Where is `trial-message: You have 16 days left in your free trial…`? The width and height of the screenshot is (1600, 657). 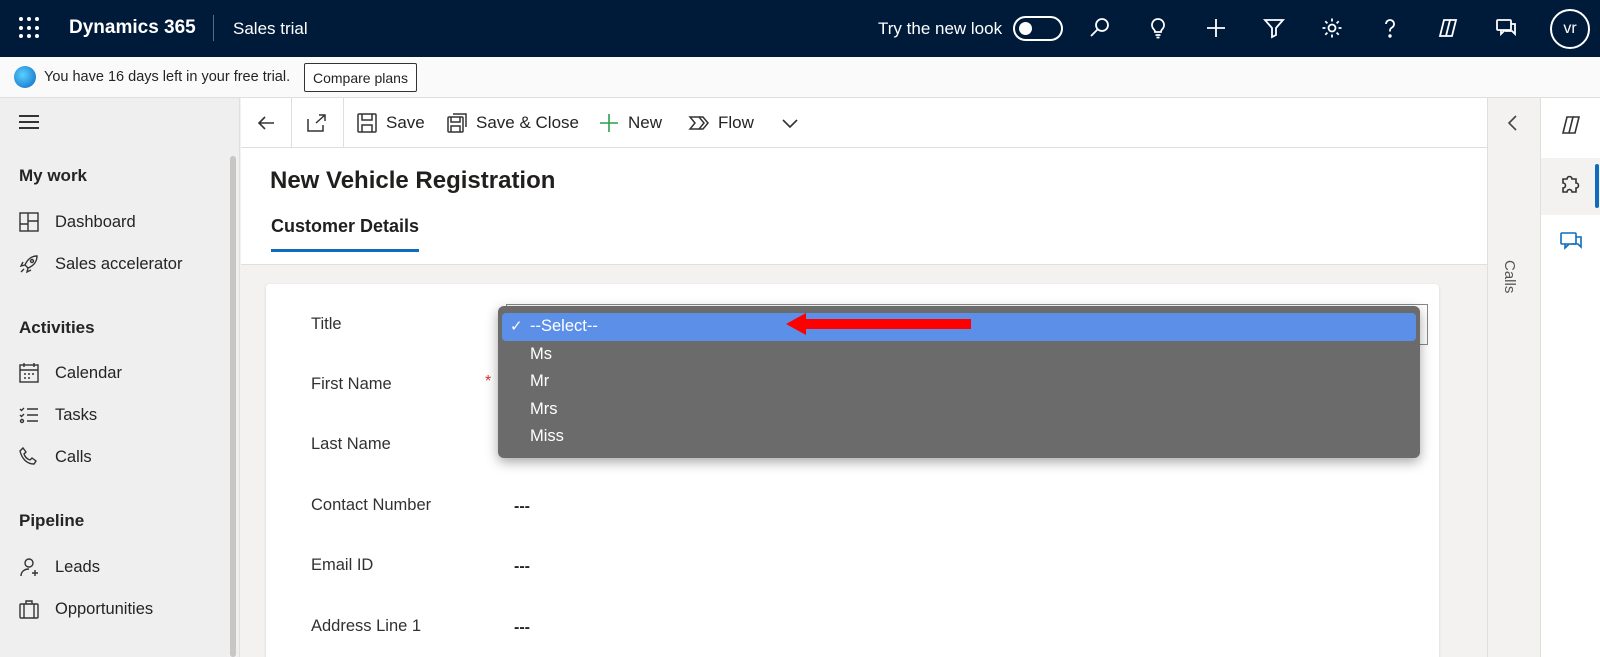
trial-message: You have 16 days left in your free trial… is located at coordinates (167, 77).